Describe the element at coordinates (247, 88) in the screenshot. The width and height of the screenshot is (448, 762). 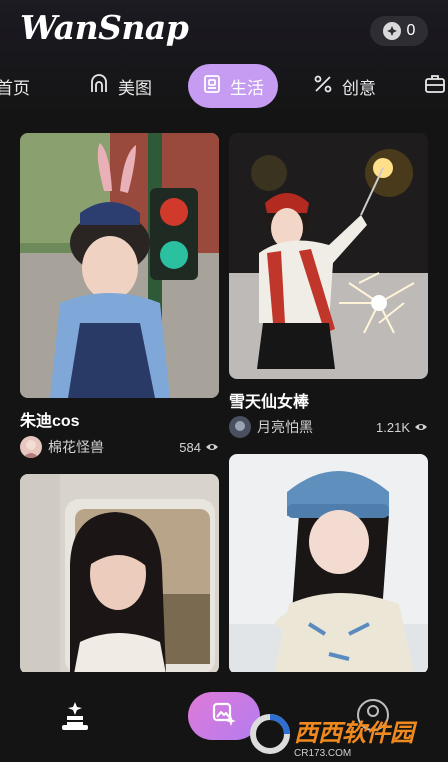
I see `tab-label: 生活` at that location.